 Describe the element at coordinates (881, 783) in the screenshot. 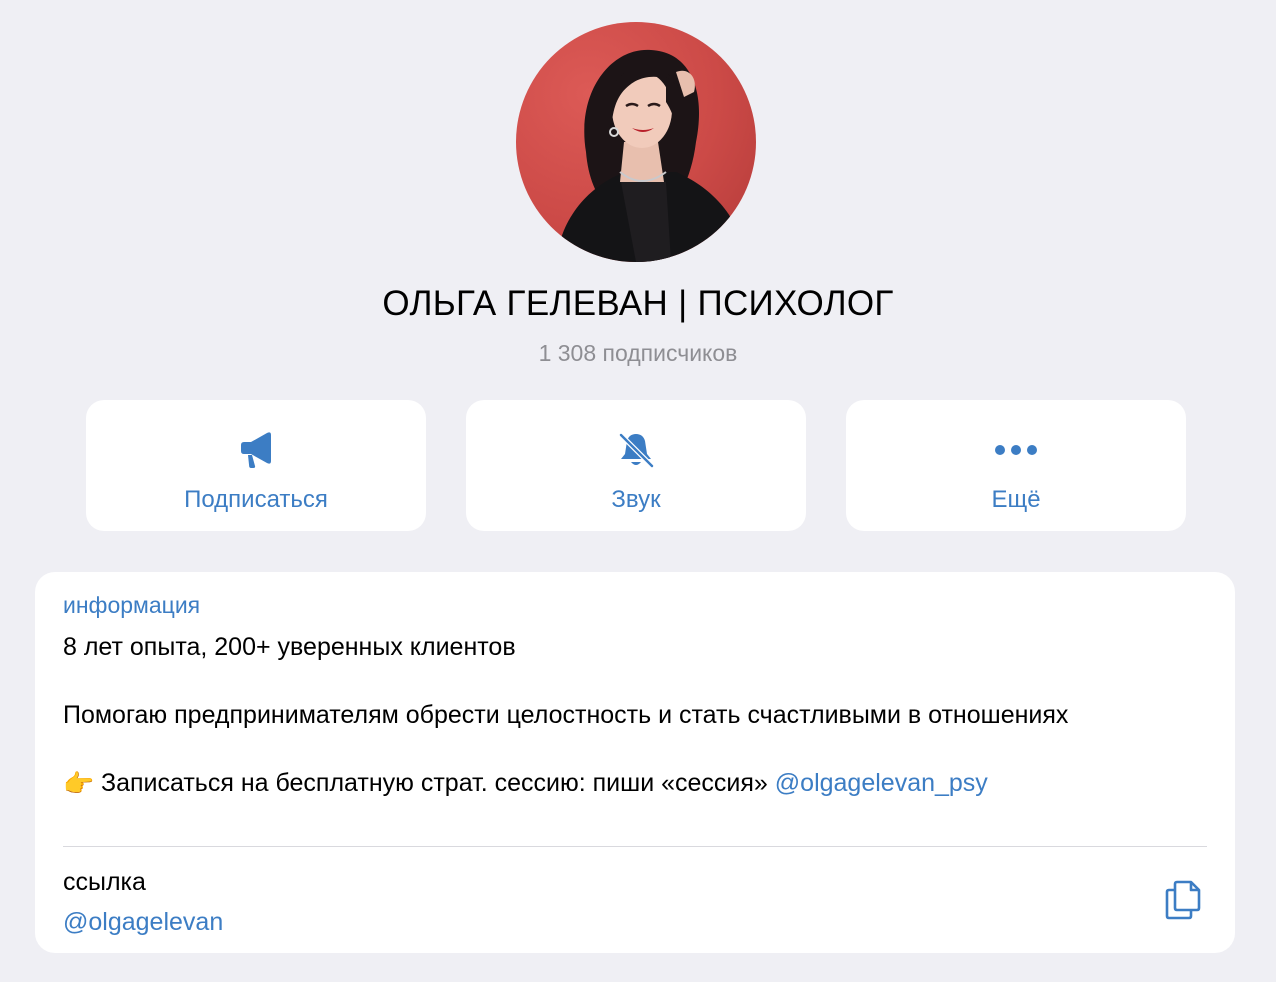

I see `psy-mention-link: @olgagelevan_psy` at that location.